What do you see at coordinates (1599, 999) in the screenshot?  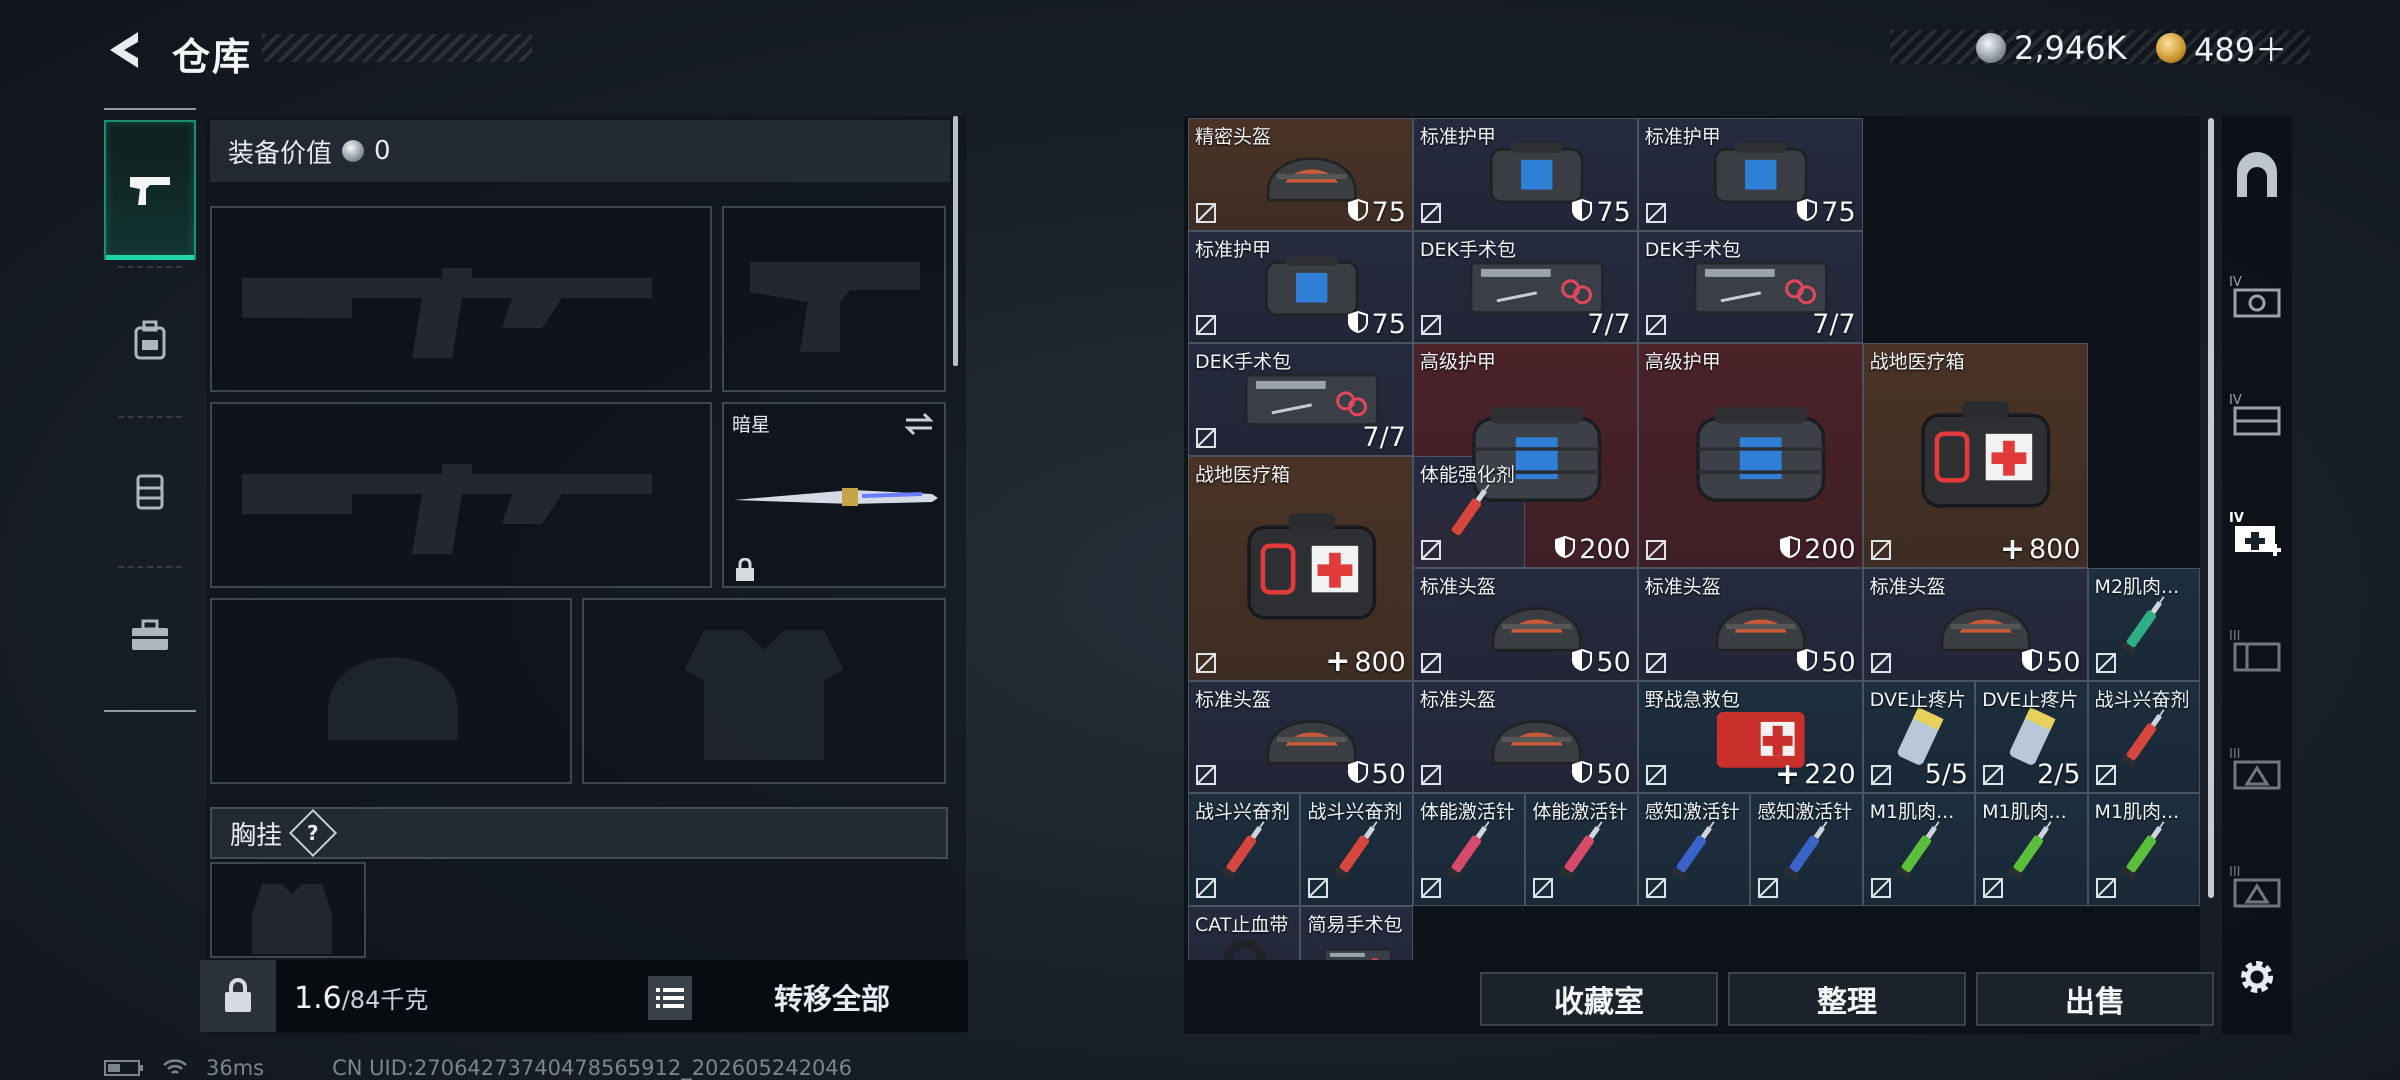 I see `collection-room-button: 收藏室` at bounding box center [1599, 999].